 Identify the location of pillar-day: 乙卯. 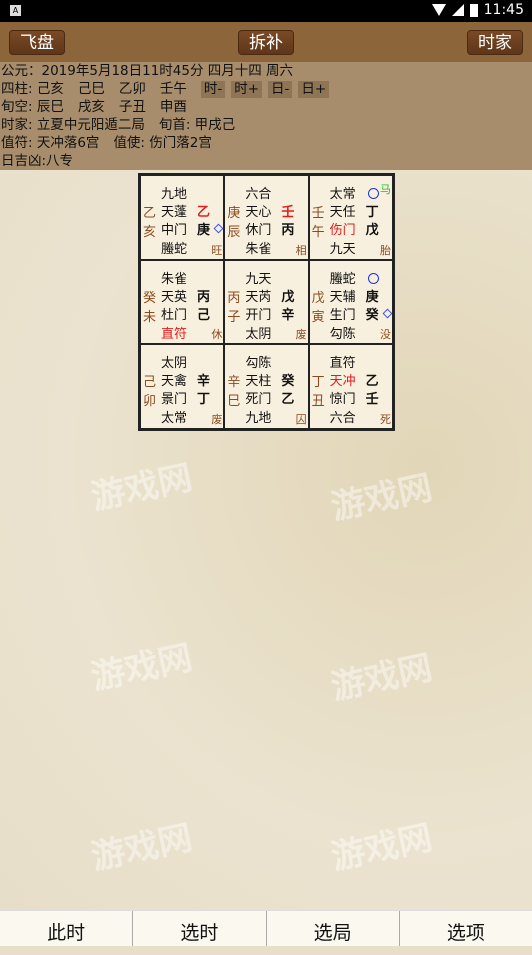
(132, 89).